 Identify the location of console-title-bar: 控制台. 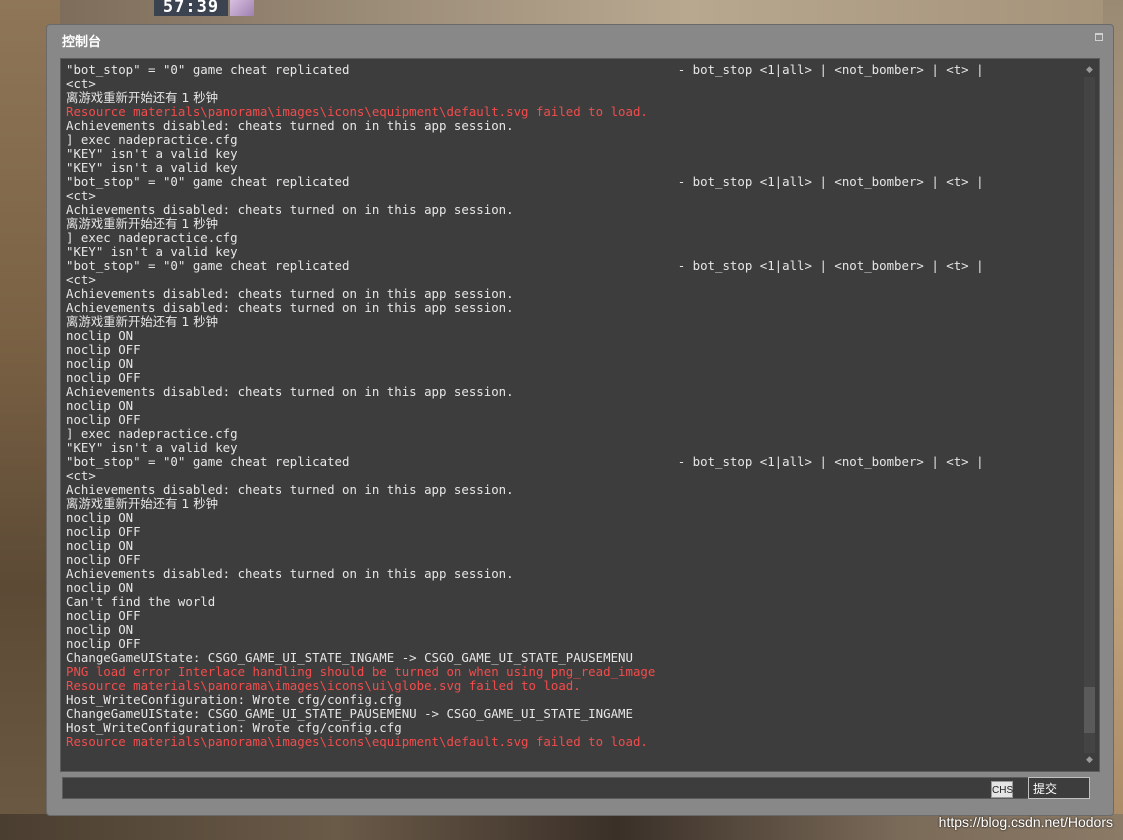
(580, 38).